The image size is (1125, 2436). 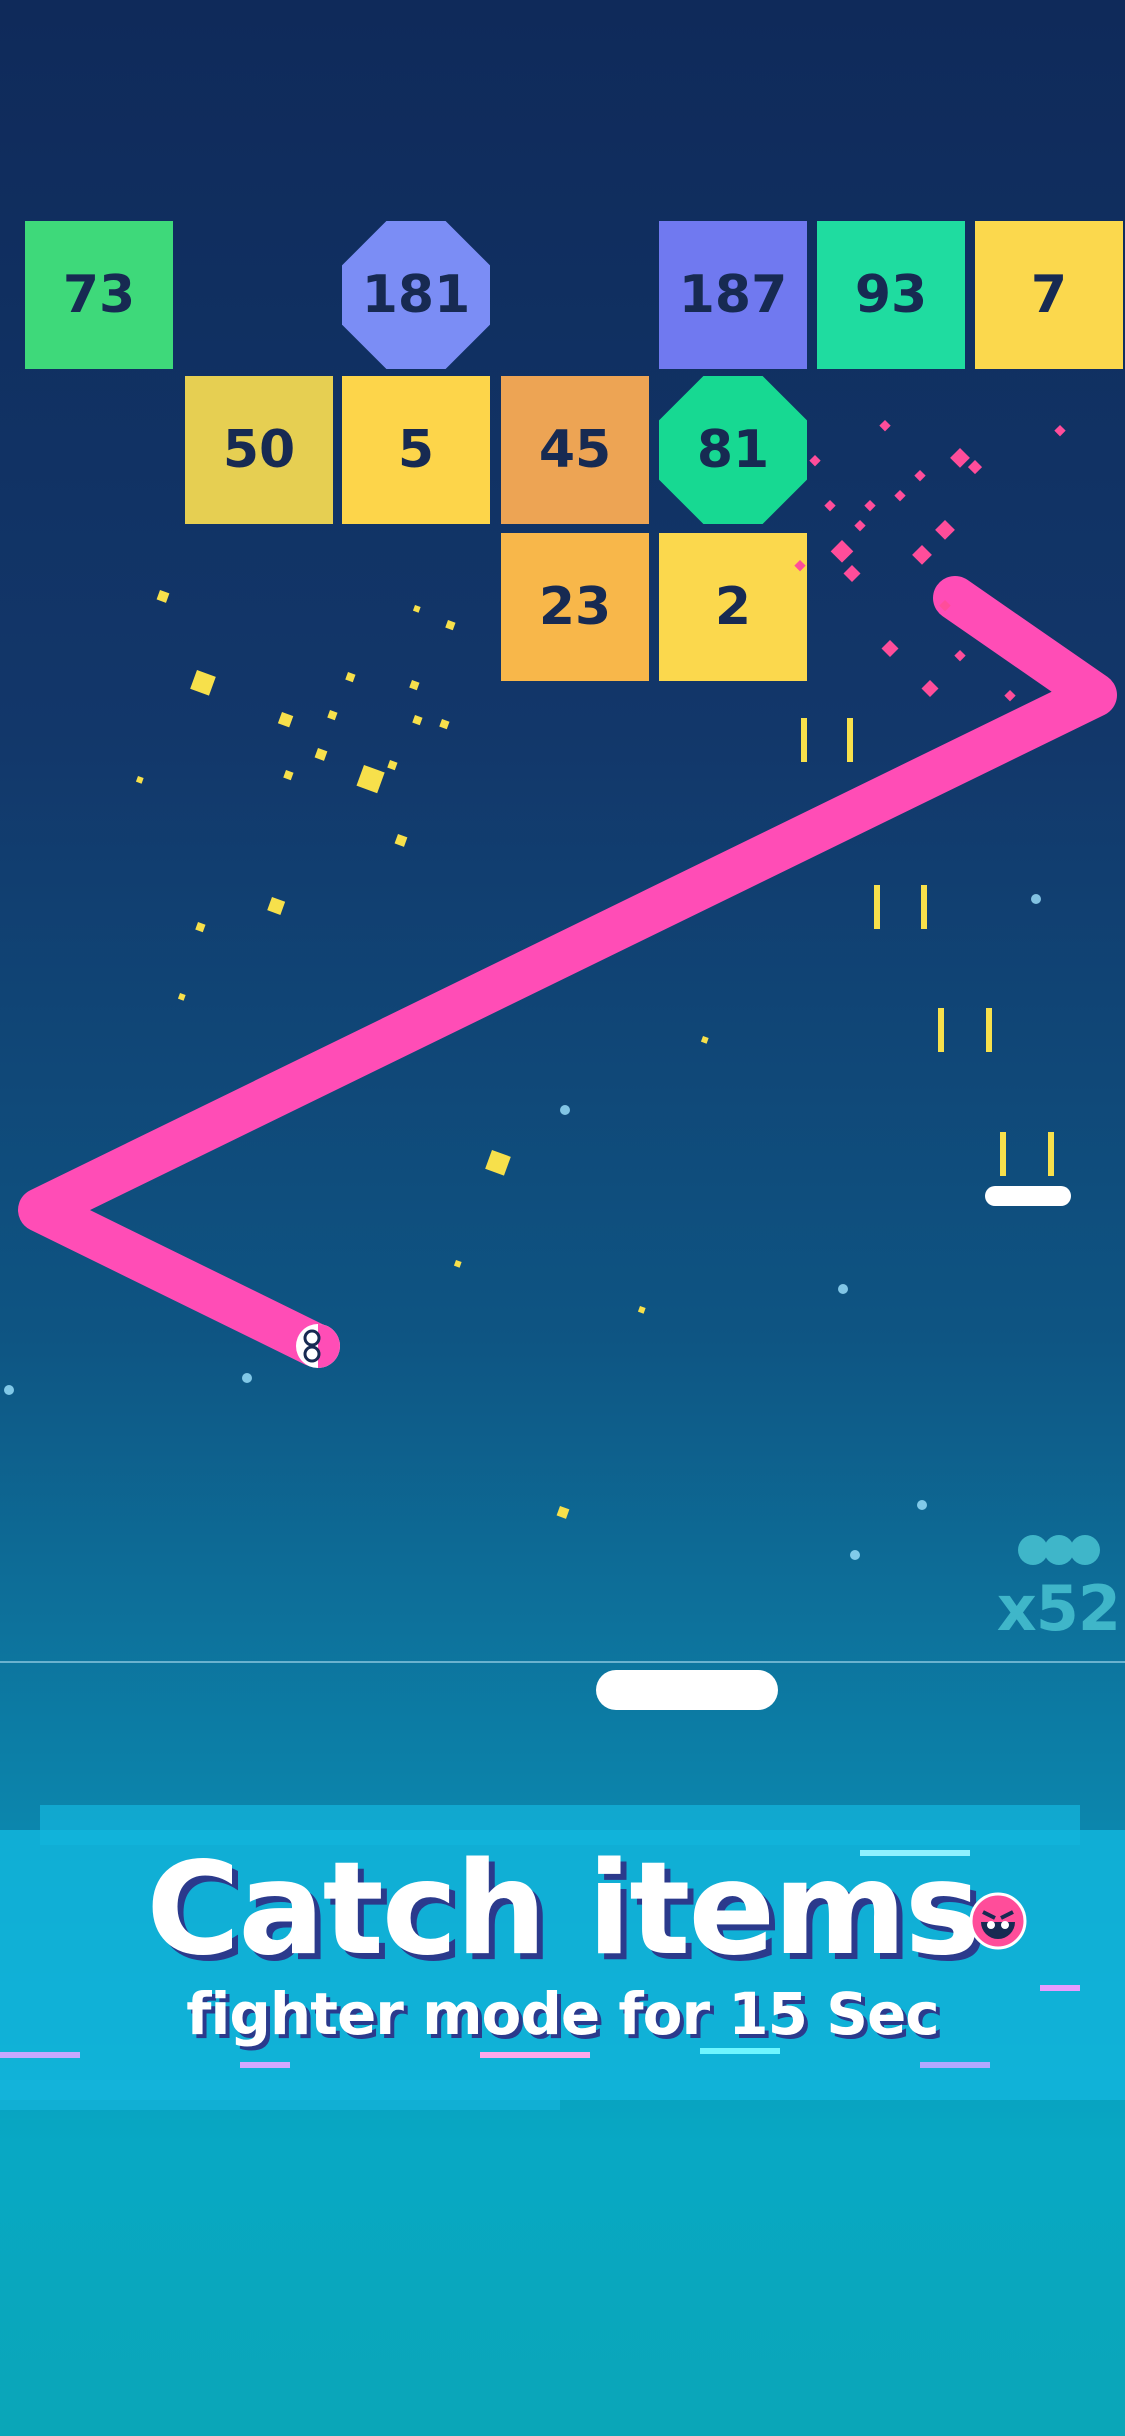 What do you see at coordinates (562, 1662) in the screenshot?
I see `floor-line` at bounding box center [562, 1662].